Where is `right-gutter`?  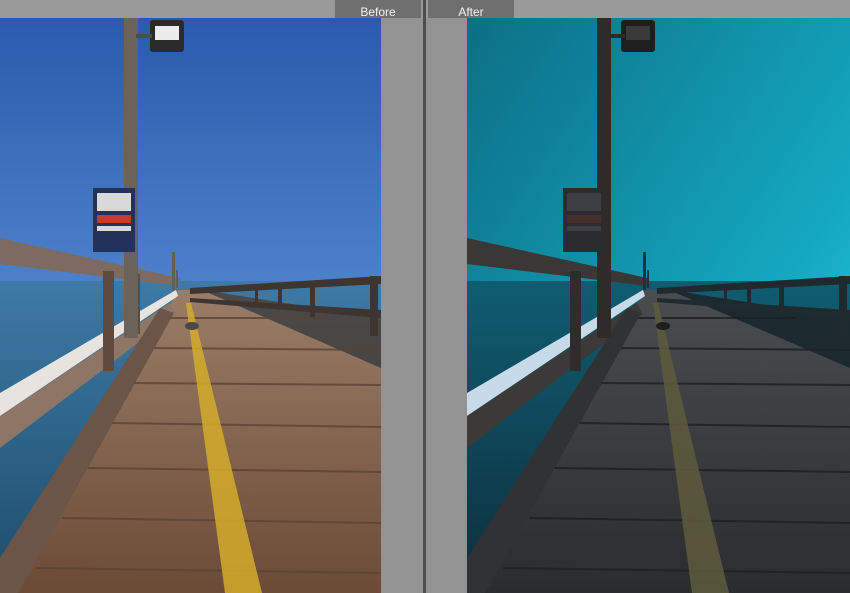 right-gutter is located at coordinates (446, 305).